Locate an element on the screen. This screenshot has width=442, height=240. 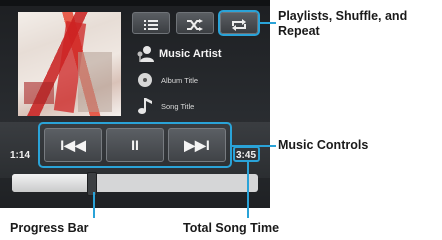
skip-previous-icon: I◀◀ is located at coordinates (73, 145).